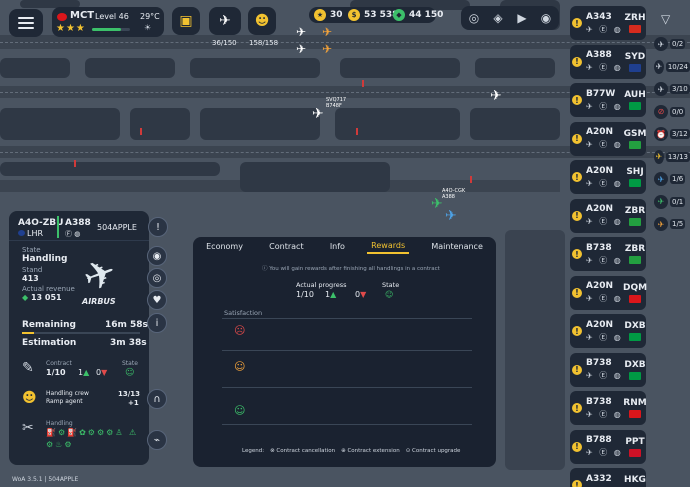 Image resolution: width=690 pixels, height=487 pixels. Describe the element at coordinates (510, 18) in the screenshot. I see `map-tools: ◎ ◈ ▶ ◉` at that location.